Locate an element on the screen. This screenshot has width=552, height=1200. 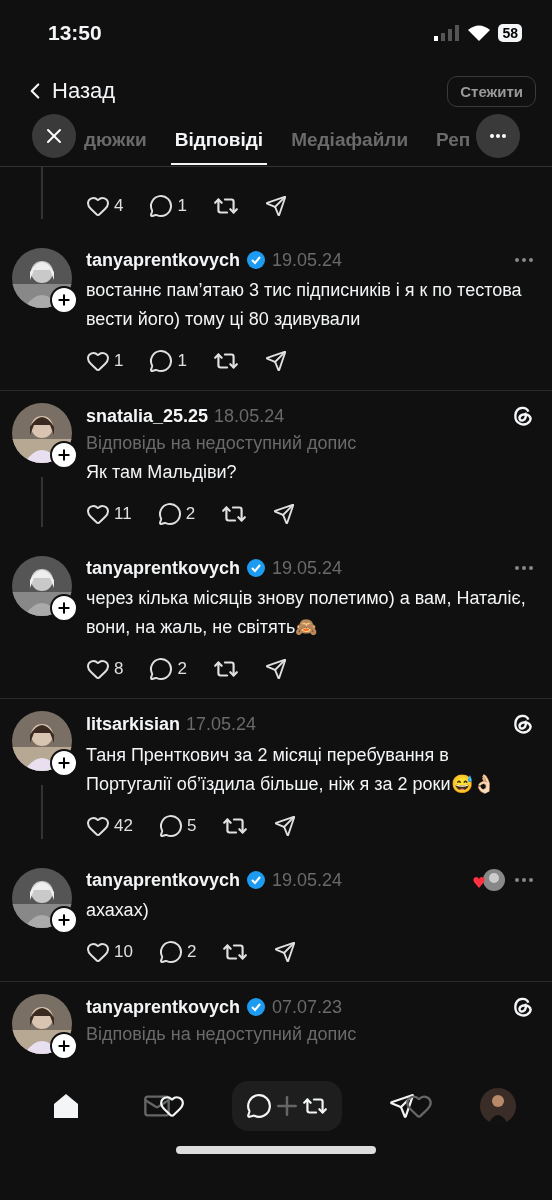
like-button: 42 is located at coordinates (109, 826).